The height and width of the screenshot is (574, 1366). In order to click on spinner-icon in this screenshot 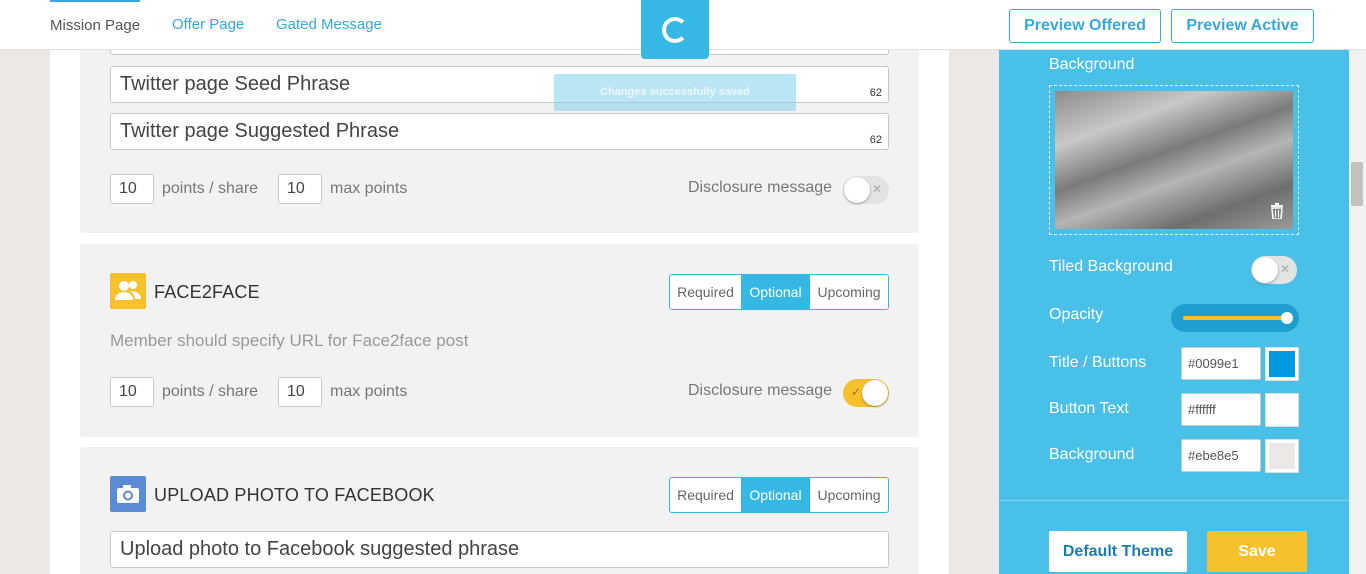, I will do `click(675, 30)`.